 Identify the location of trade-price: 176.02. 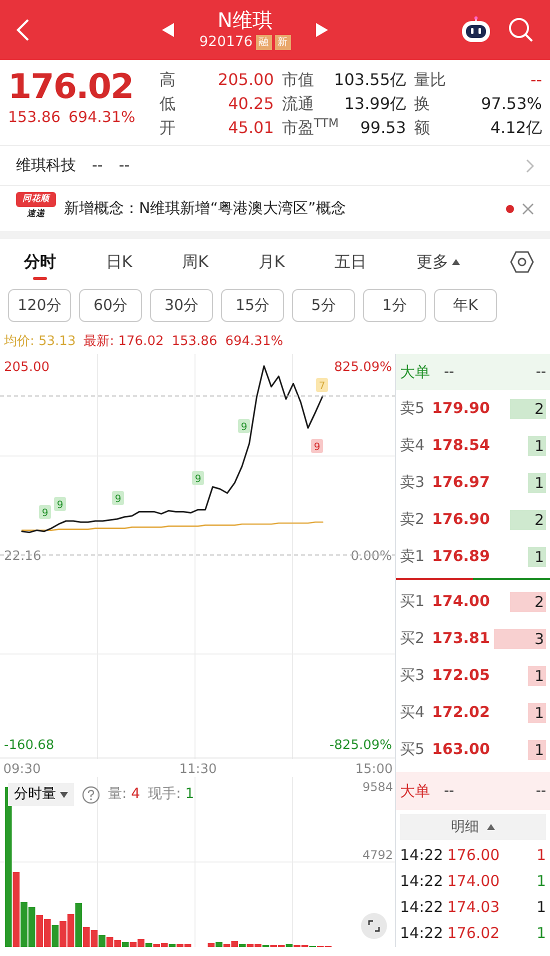
(474, 933).